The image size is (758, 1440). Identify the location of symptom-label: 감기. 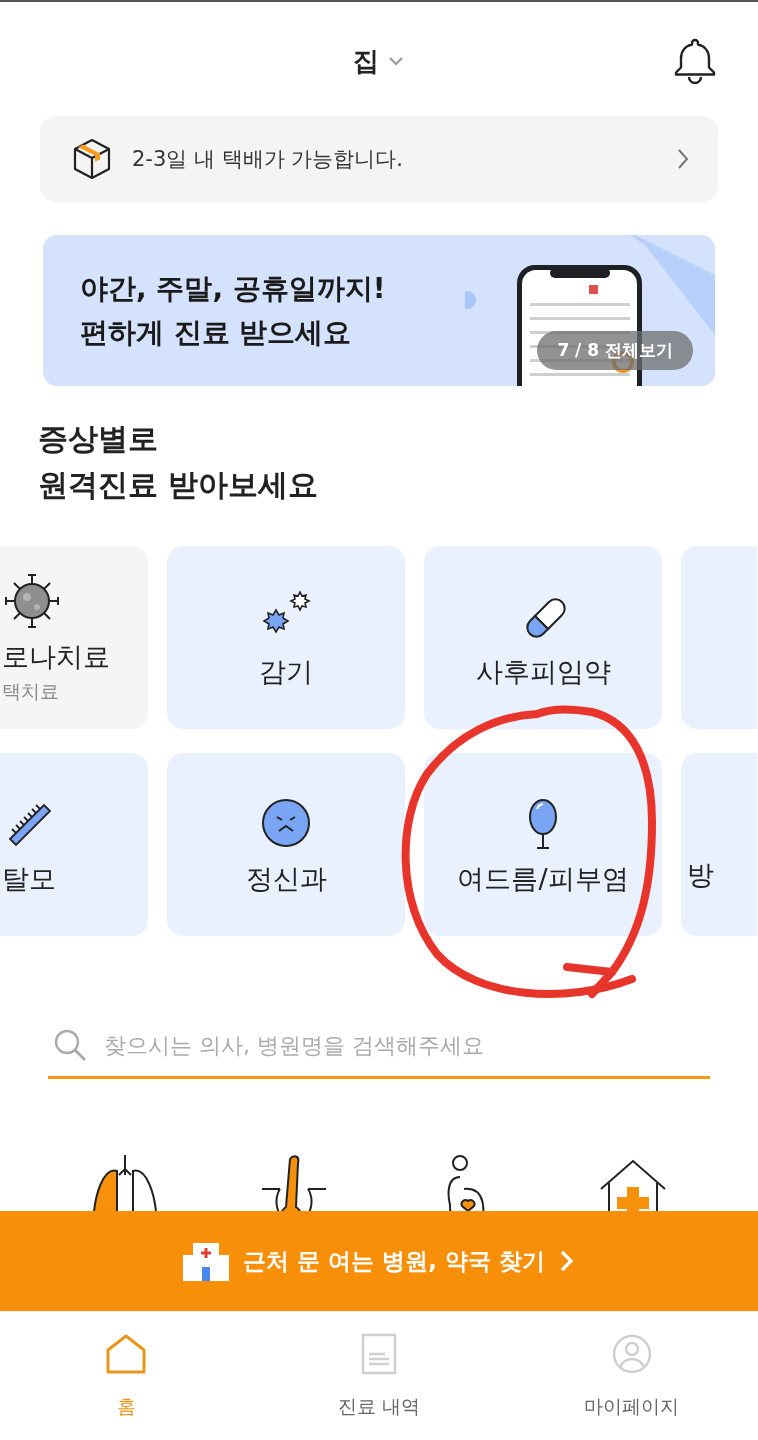
(286, 671).